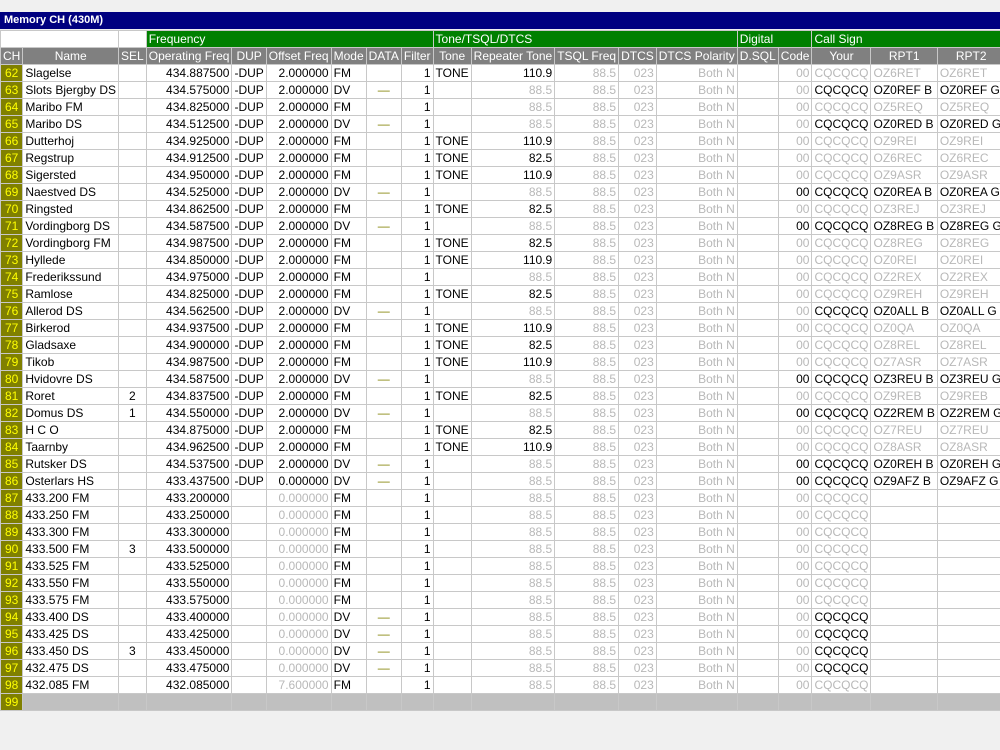 This screenshot has width=1000, height=750. What do you see at coordinates (71, 277) in the screenshot?
I see `name-cell: Frederikssund` at bounding box center [71, 277].